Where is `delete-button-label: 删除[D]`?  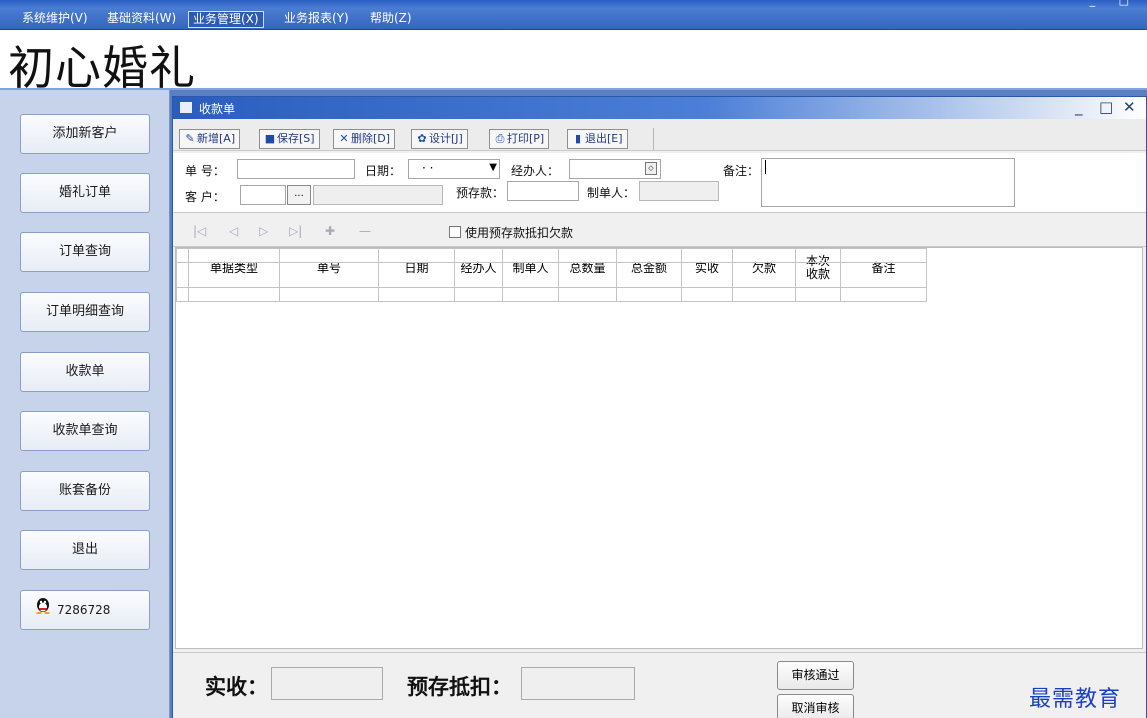
delete-button-label: 删除[D] is located at coordinates (371, 138).